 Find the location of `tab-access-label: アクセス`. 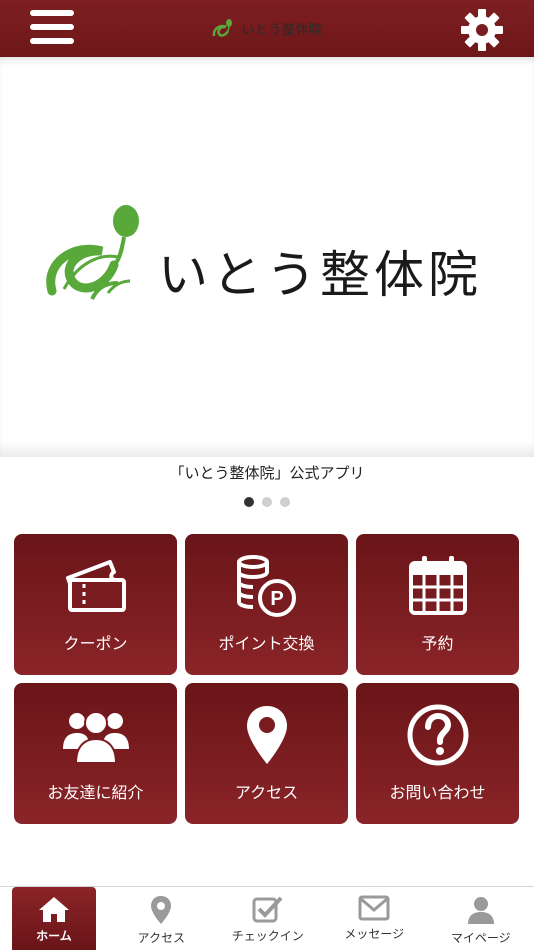

tab-access-label: アクセス is located at coordinates (161, 938).